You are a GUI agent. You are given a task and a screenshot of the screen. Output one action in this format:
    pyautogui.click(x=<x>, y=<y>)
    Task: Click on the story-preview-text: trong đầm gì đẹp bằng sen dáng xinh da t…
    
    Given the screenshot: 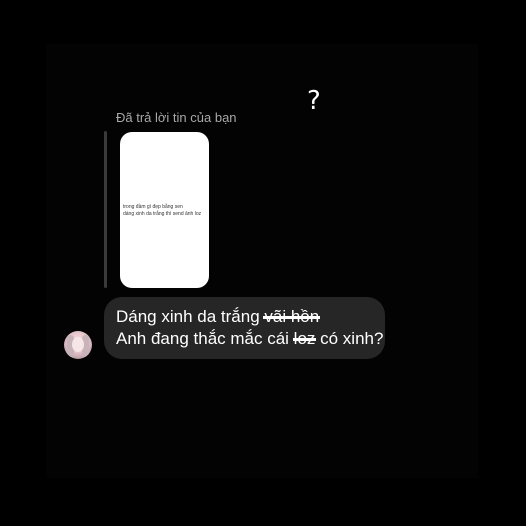 What is the action you would take?
    pyautogui.click(x=166, y=211)
    